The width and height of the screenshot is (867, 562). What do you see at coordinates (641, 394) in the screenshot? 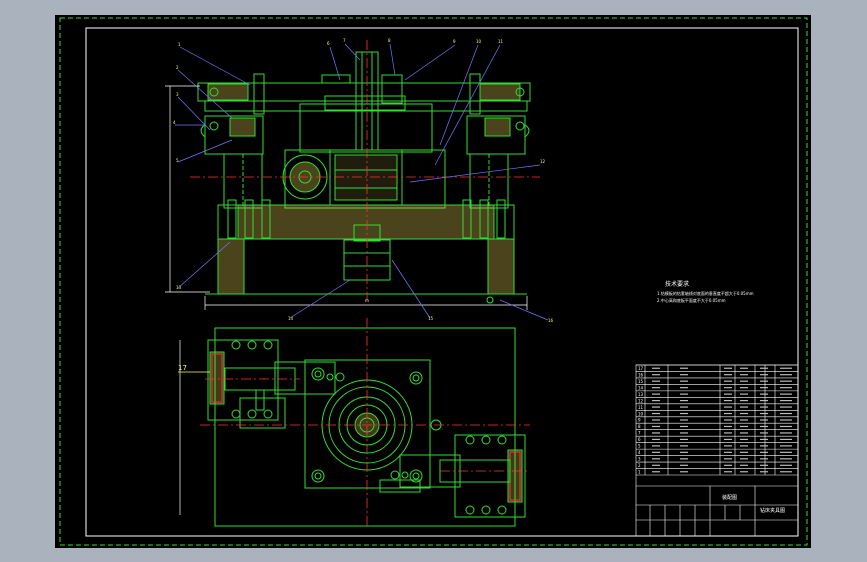
I see `bom-row-number: 13` at bounding box center [641, 394].